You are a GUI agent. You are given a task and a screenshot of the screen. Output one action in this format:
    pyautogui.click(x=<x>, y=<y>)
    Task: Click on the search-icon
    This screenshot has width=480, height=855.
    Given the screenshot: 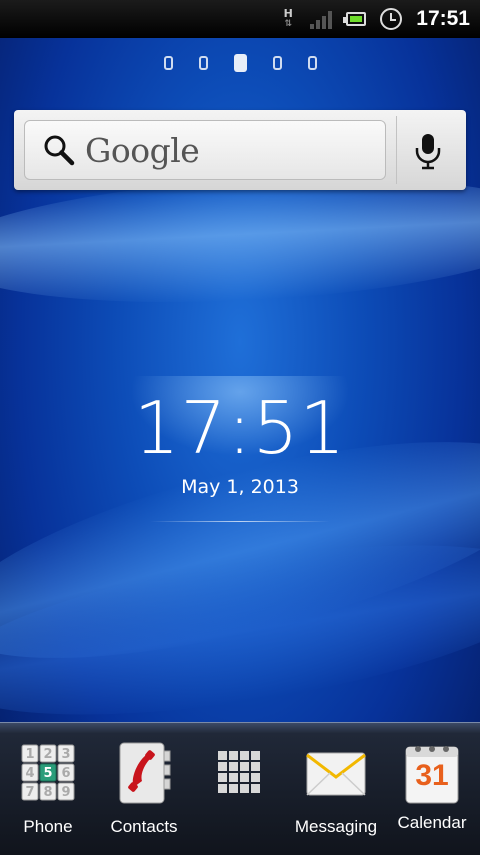 What is the action you would take?
    pyautogui.click(x=59, y=150)
    